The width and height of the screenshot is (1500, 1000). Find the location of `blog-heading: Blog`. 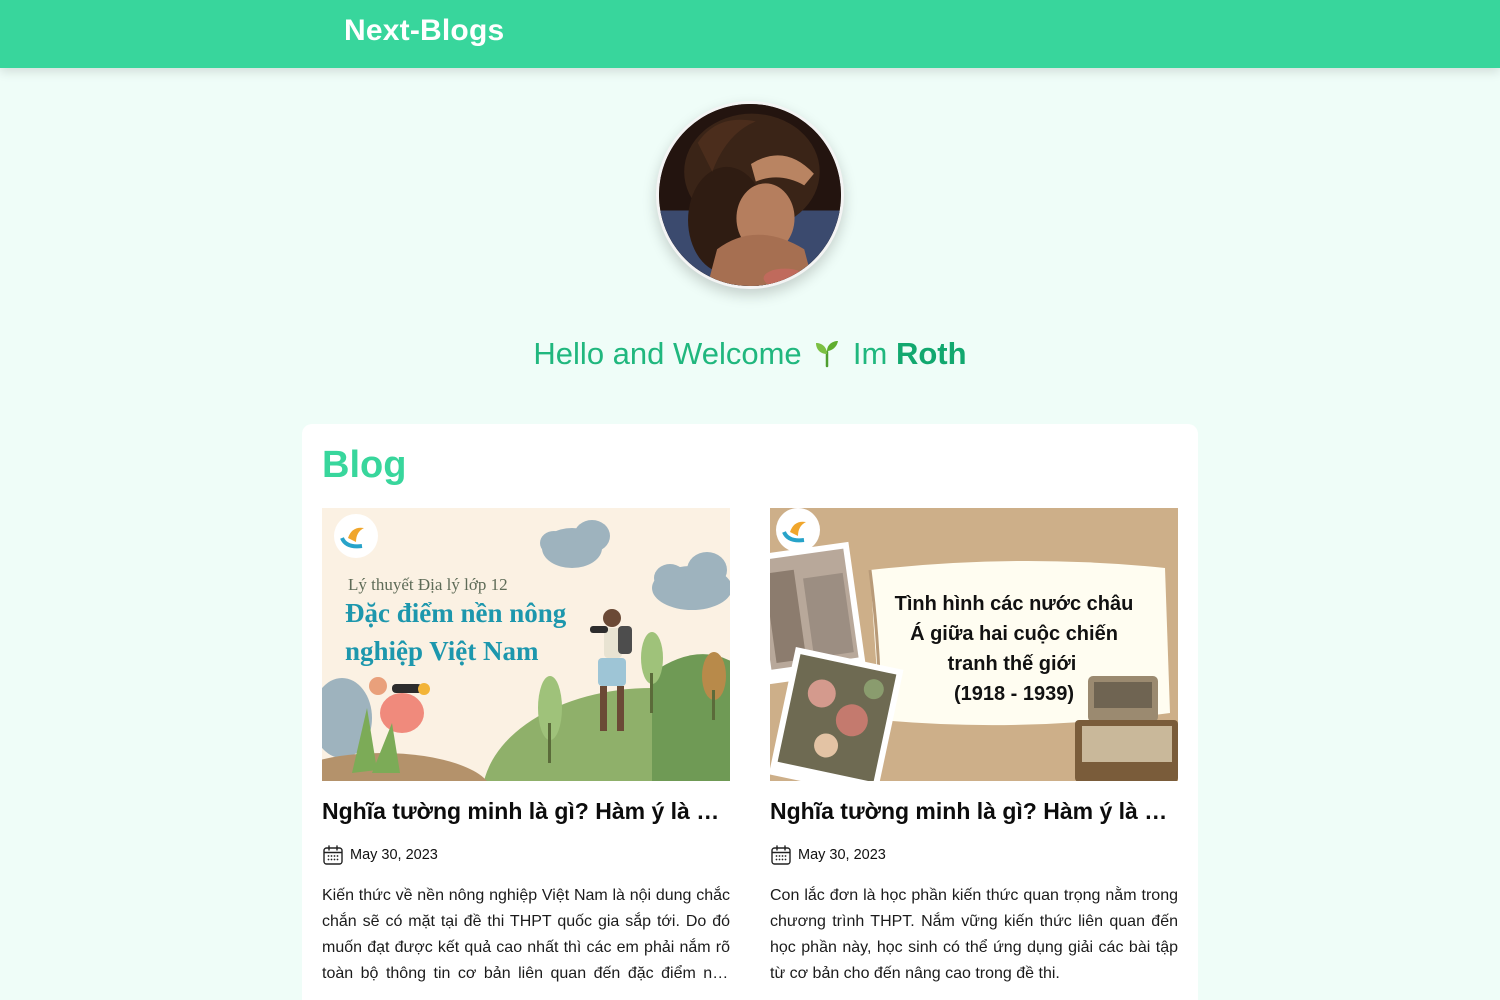

blog-heading: Blog is located at coordinates (364, 465).